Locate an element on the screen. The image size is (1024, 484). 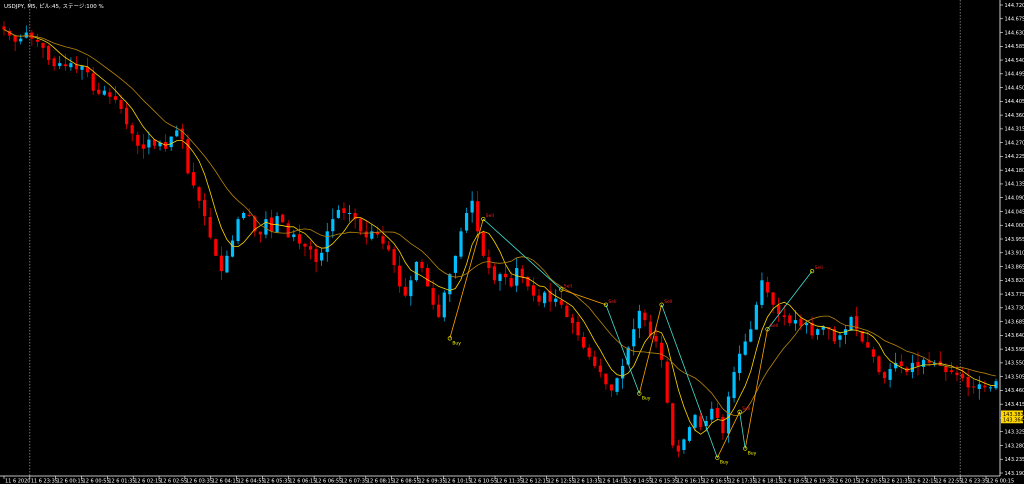
x-tick-label: 12 6 08:15 is located at coordinates (380, 481).